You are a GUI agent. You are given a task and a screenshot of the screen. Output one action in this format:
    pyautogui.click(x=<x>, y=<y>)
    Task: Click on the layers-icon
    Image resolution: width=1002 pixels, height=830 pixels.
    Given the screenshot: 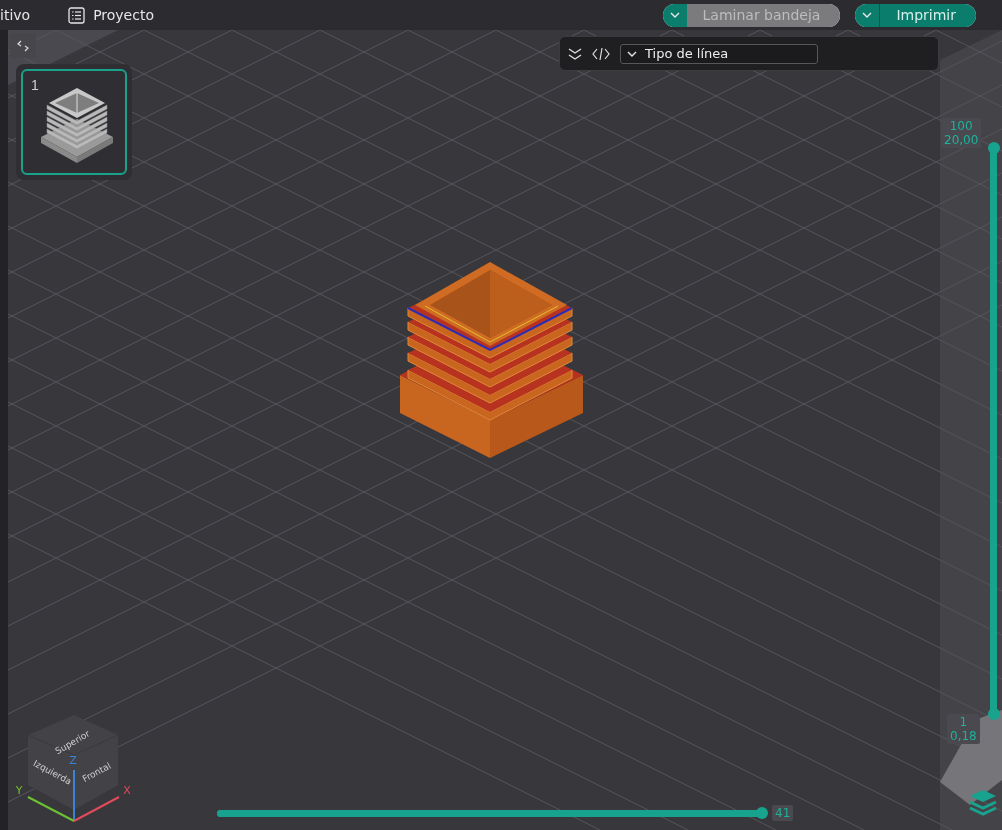 What is the action you would take?
    pyautogui.click(x=983, y=803)
    